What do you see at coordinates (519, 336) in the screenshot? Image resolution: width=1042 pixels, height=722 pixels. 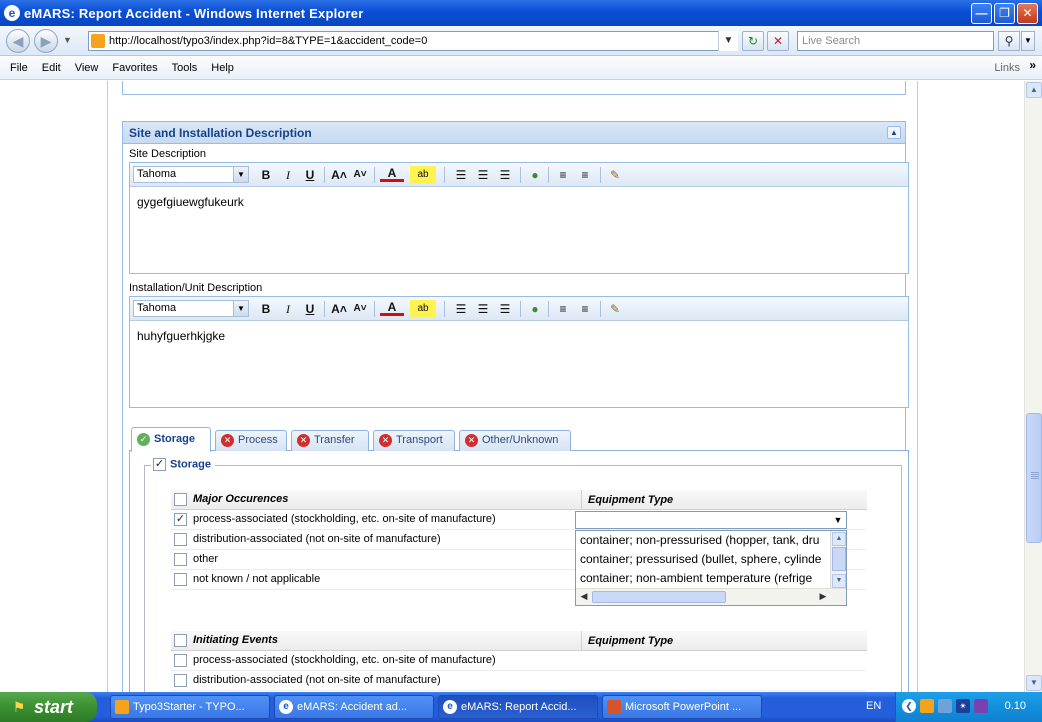 I see `installation-description-text: huhyfguerhkjgke` at bounding box center [519, 336].